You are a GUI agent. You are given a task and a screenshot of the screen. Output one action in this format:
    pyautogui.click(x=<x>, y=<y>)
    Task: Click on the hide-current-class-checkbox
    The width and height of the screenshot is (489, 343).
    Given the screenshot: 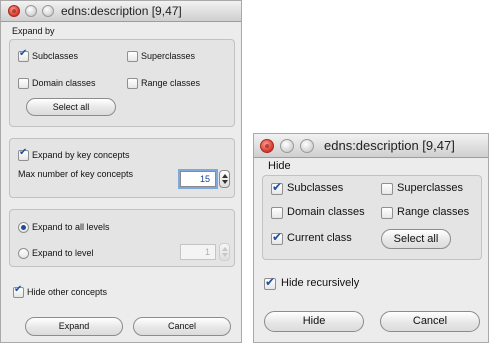 What is the action you would take?
    pyautogui.click(x=277, y=237)
    